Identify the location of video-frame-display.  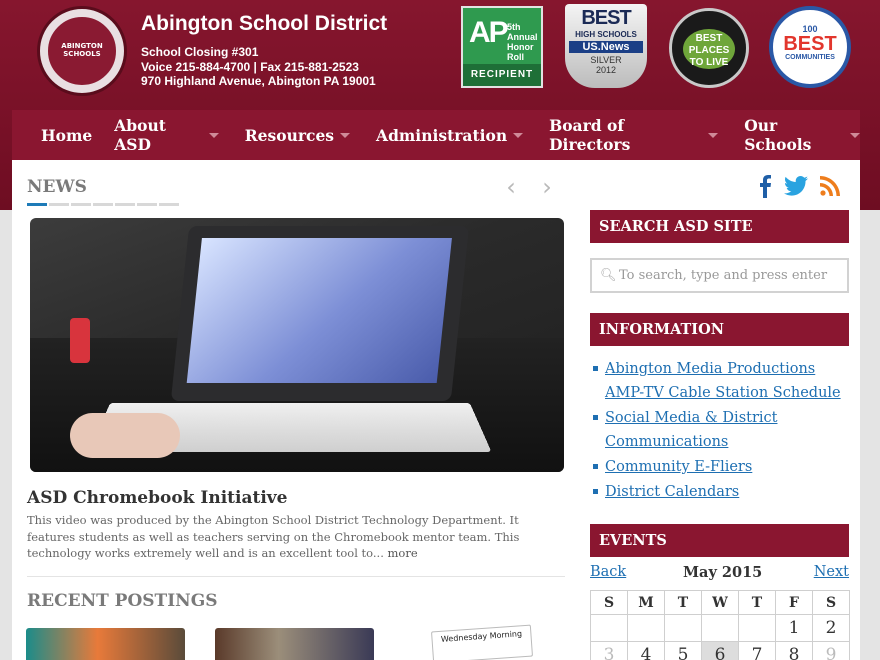
(319, 310).